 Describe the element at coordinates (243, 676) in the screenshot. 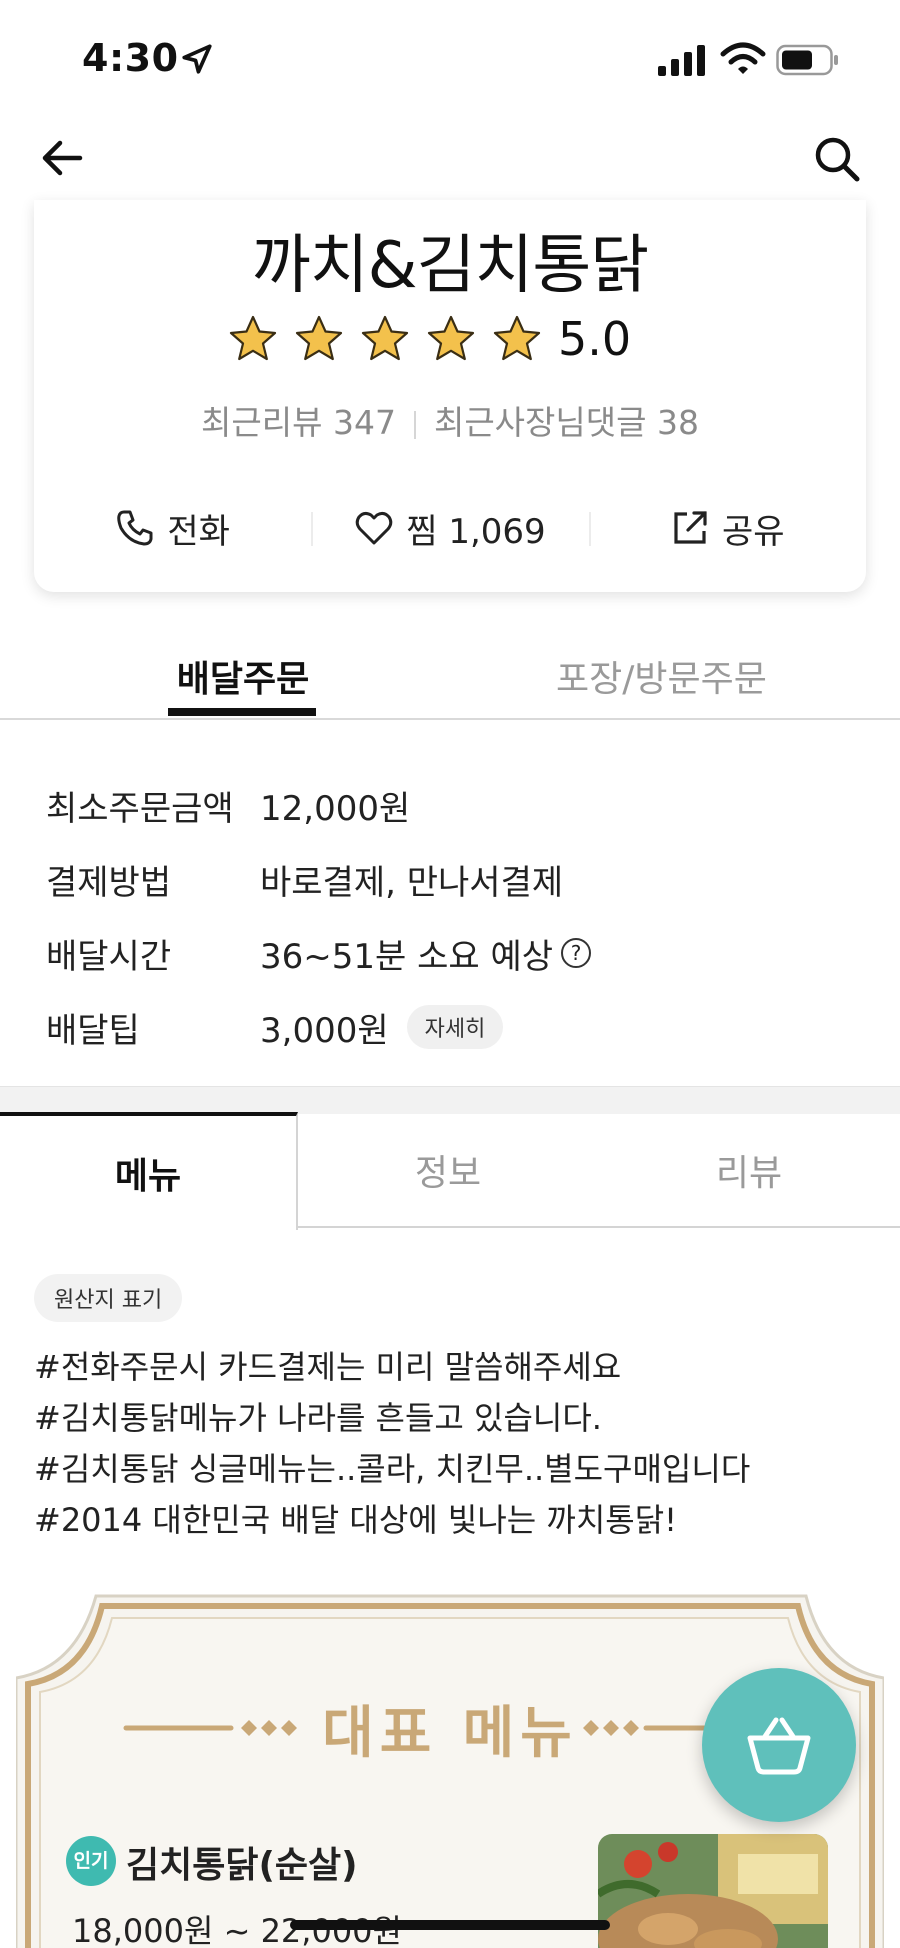

I see `tab-delivery-order: 배달주문` at that location.